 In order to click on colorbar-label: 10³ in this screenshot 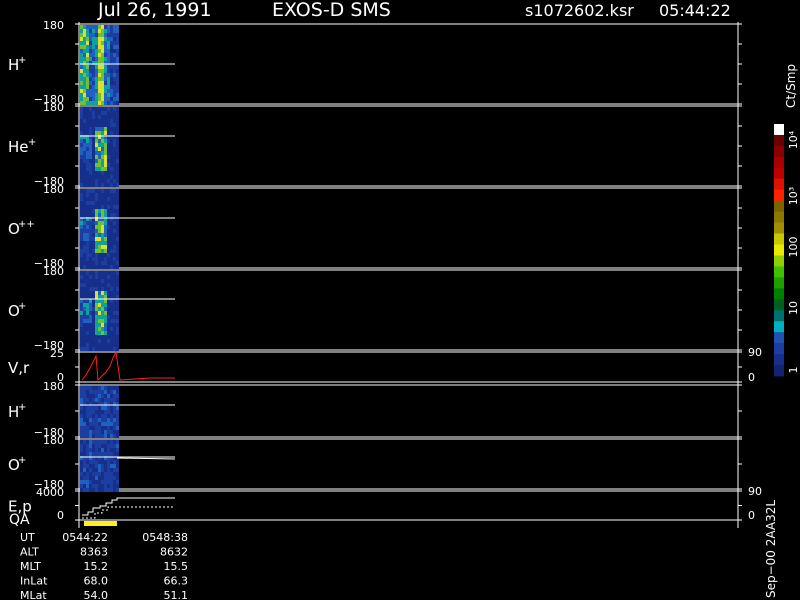, I will do `click(793, 196)`.